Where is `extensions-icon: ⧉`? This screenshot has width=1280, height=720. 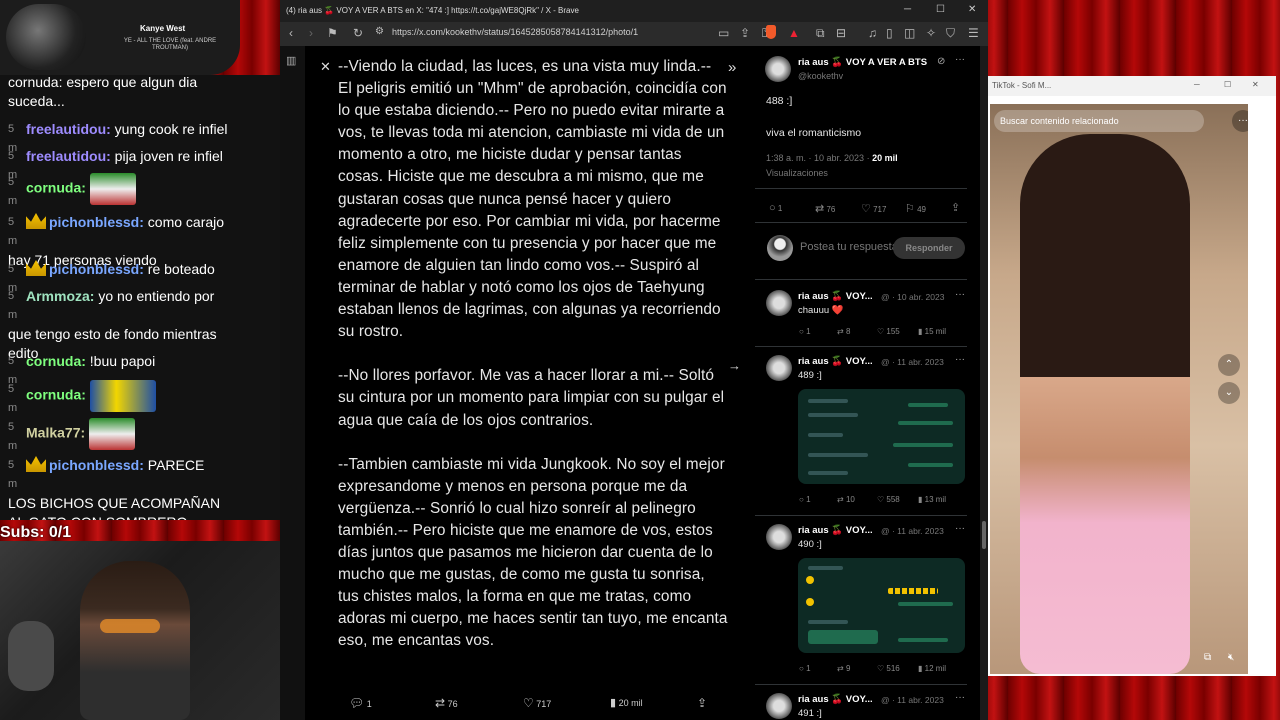 extensions-icon: ⧉ is located at coordinates (820, 33).